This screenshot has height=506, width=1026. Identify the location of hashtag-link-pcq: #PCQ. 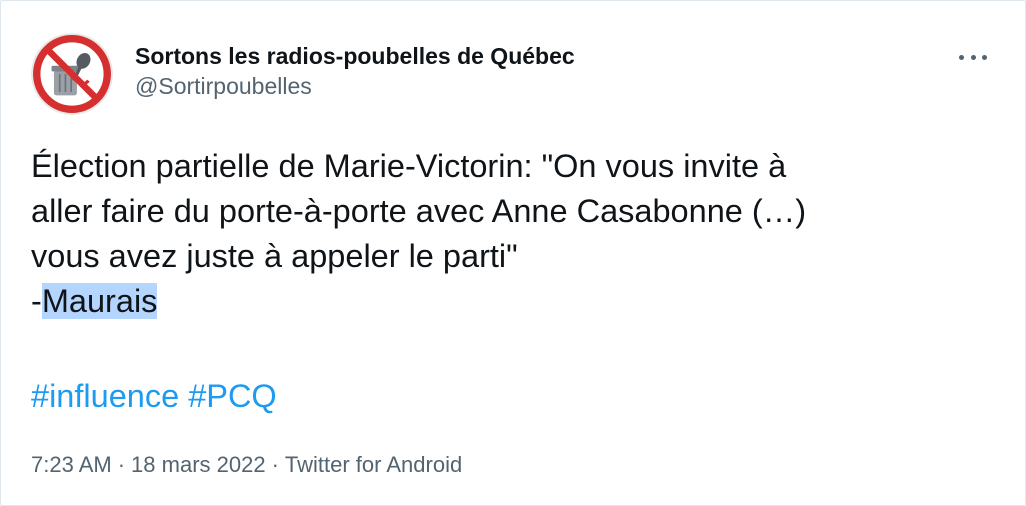
(232, 396).